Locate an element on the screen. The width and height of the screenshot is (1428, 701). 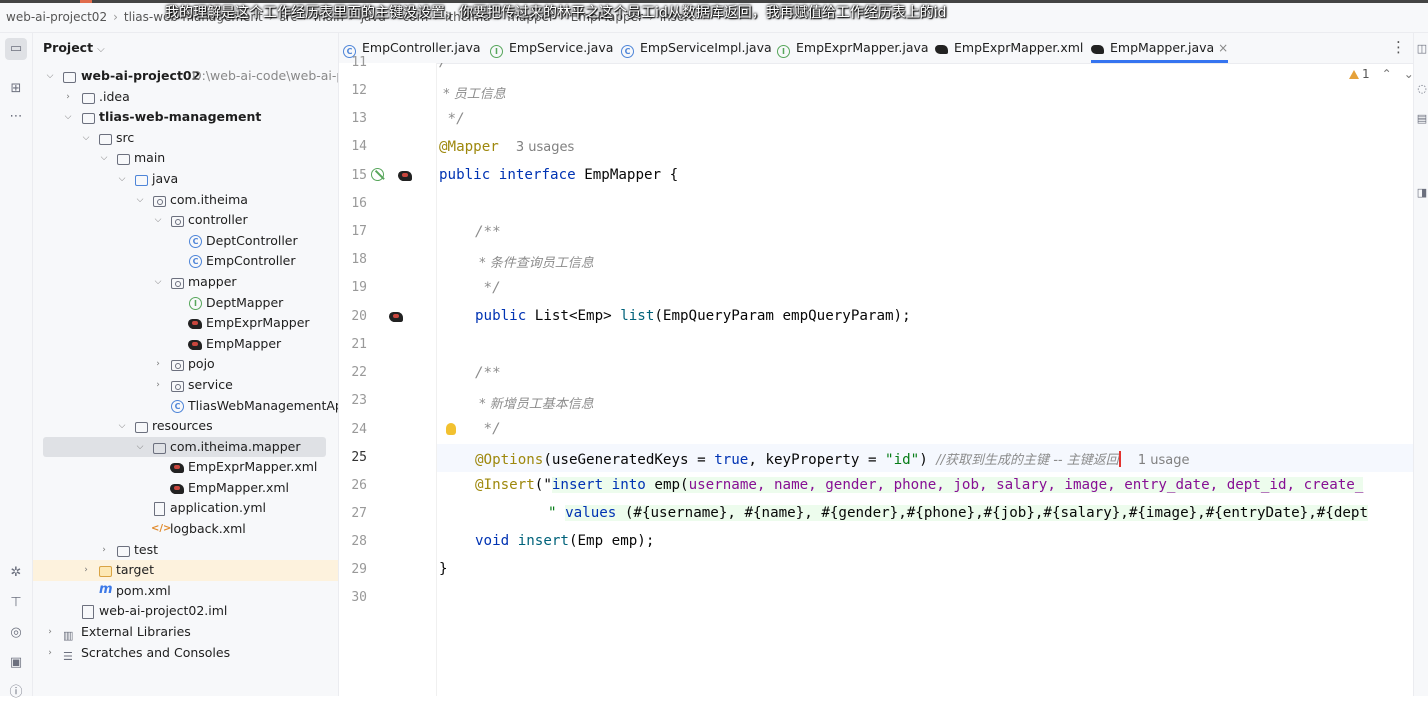
tree-item-target: › target is located at coordinates (185, 570).